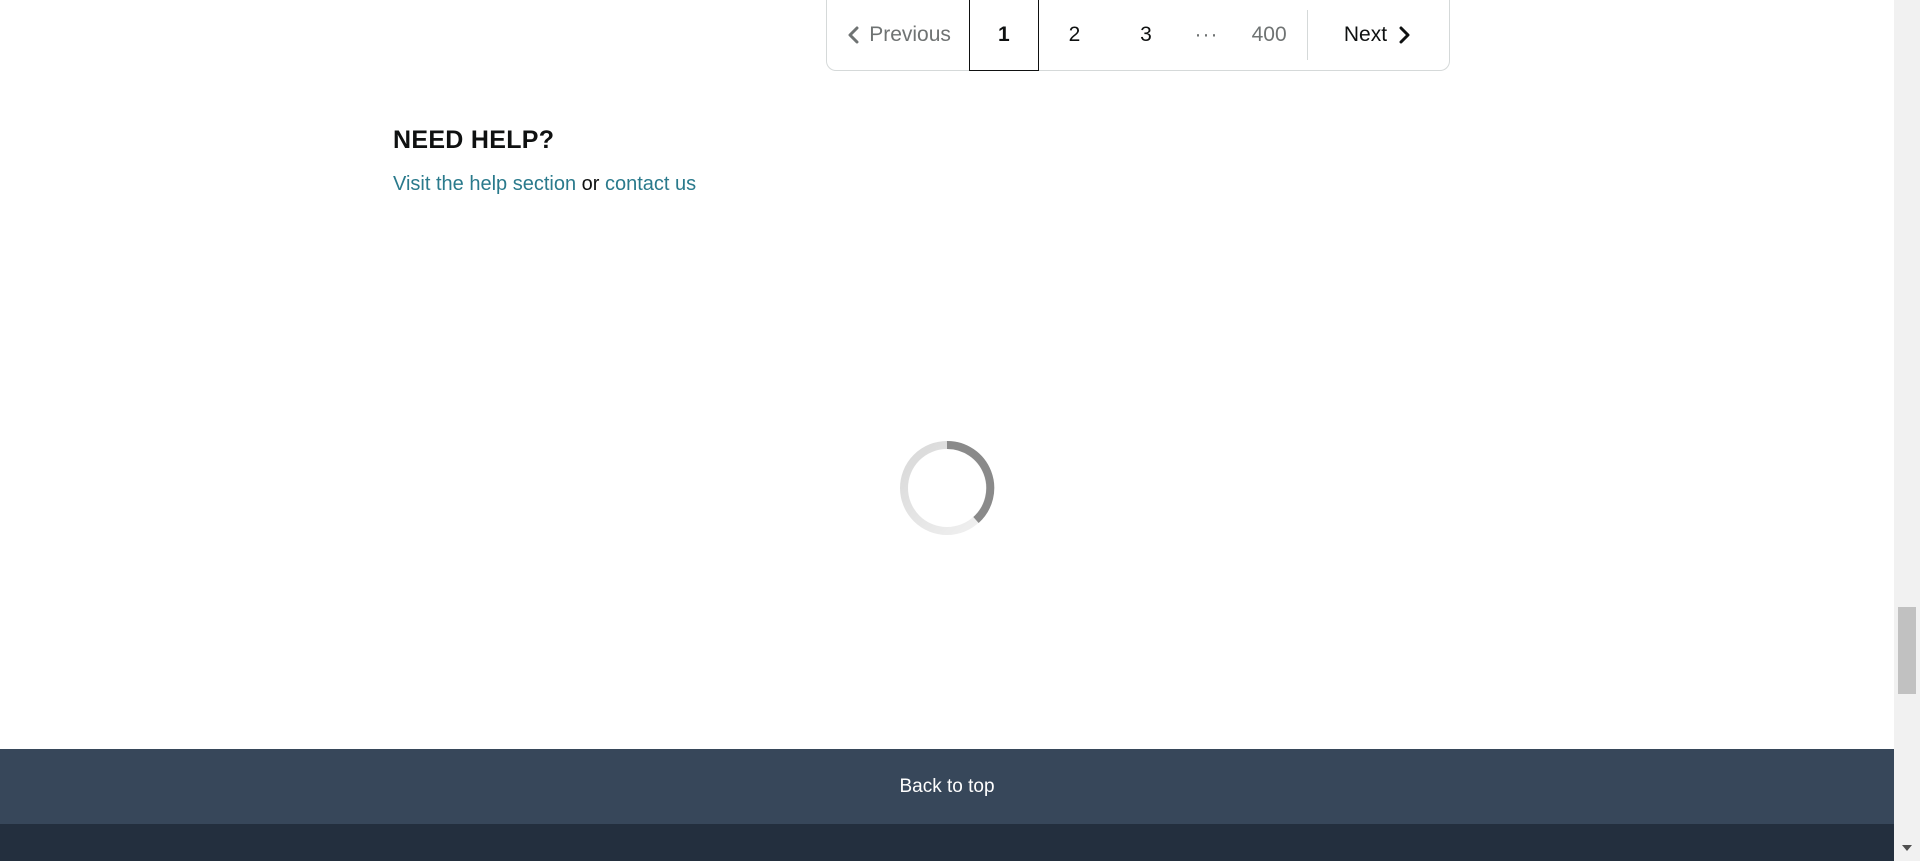 The image size is (1920, 861). I want to click on help-connector: or, so click(590, 184).